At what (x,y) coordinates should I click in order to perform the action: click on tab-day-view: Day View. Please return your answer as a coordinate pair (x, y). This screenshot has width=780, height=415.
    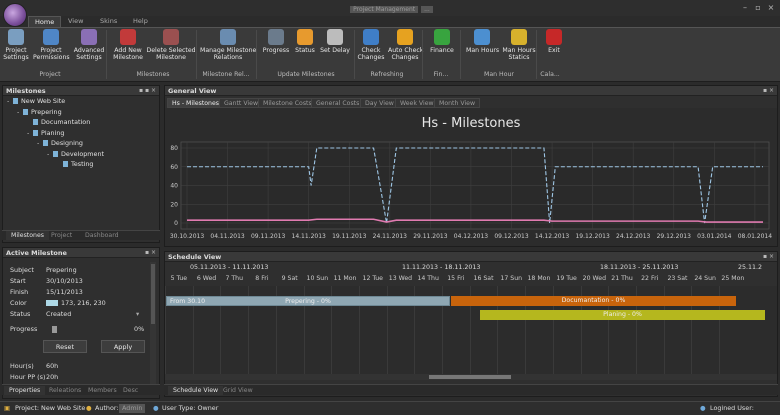
    Looking at the image, I should click on (379, 103).